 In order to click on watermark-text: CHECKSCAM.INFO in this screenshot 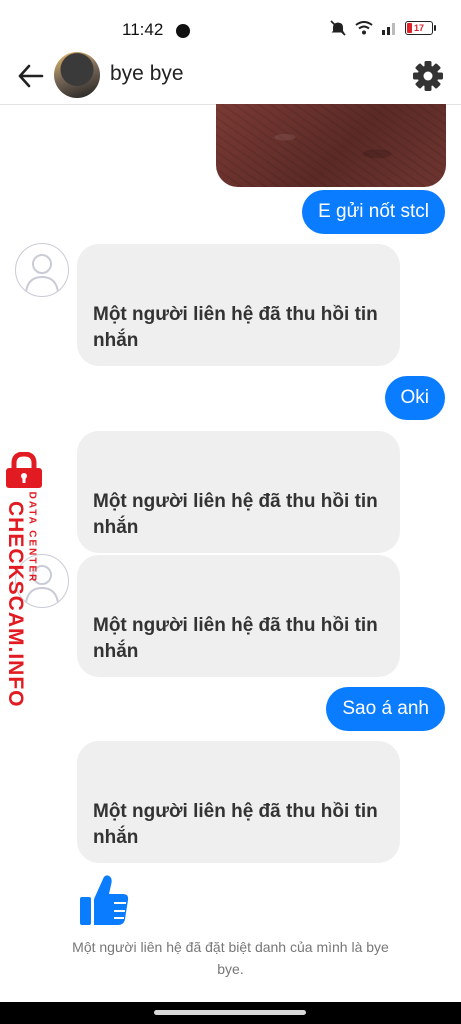, I will do `click(15, 604)`.